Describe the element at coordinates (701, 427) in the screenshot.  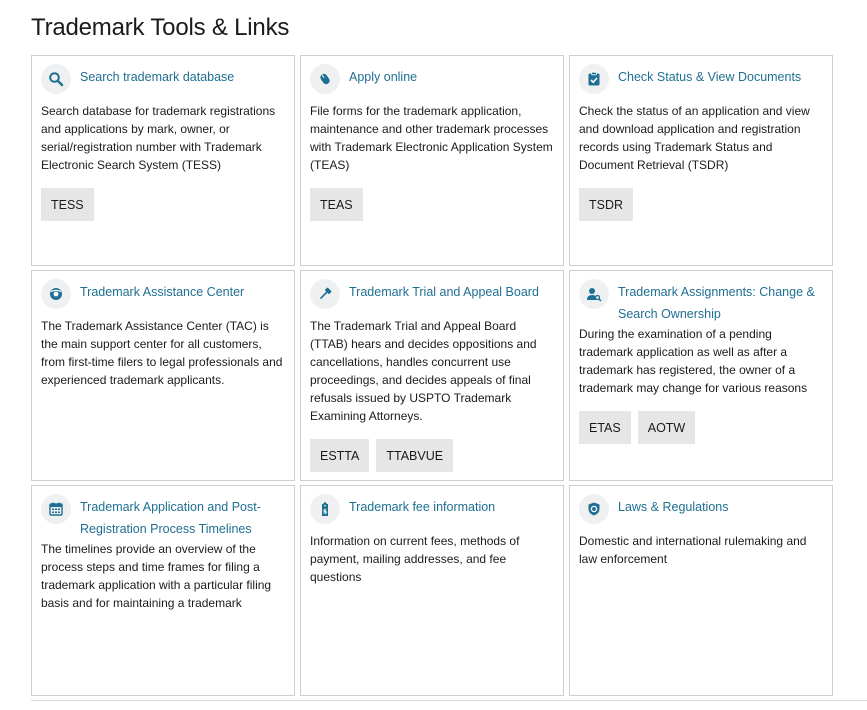
I see `button-row: ETAS AOTW` at that location.